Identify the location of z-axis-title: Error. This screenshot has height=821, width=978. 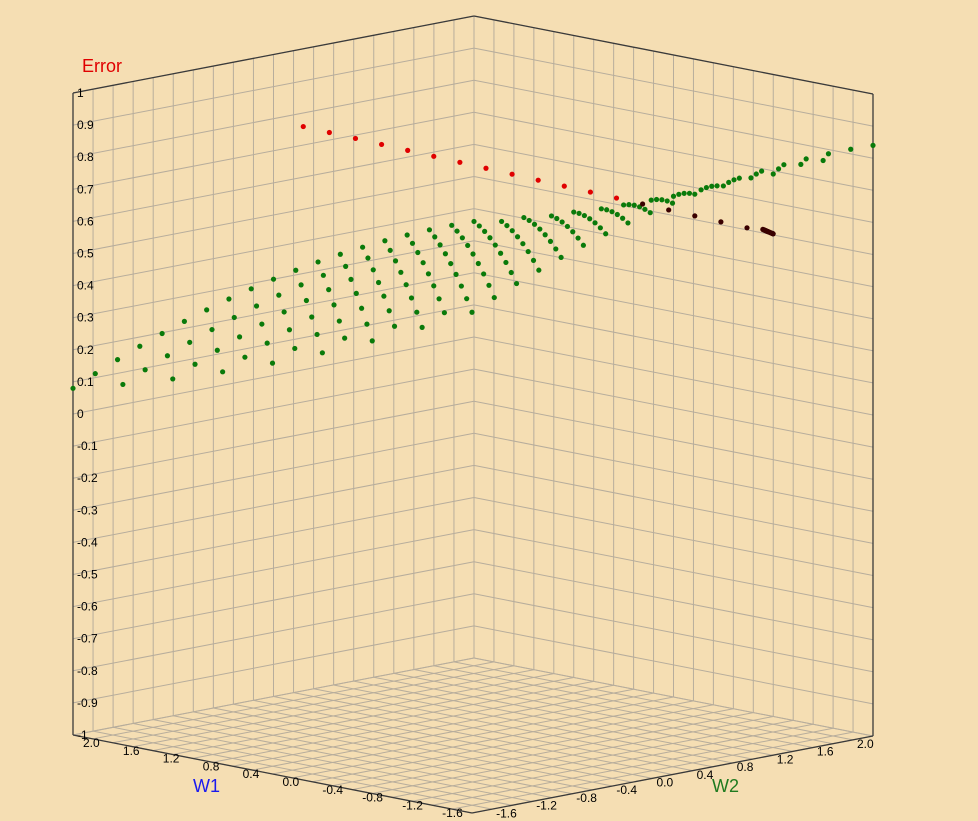
(102, 66).